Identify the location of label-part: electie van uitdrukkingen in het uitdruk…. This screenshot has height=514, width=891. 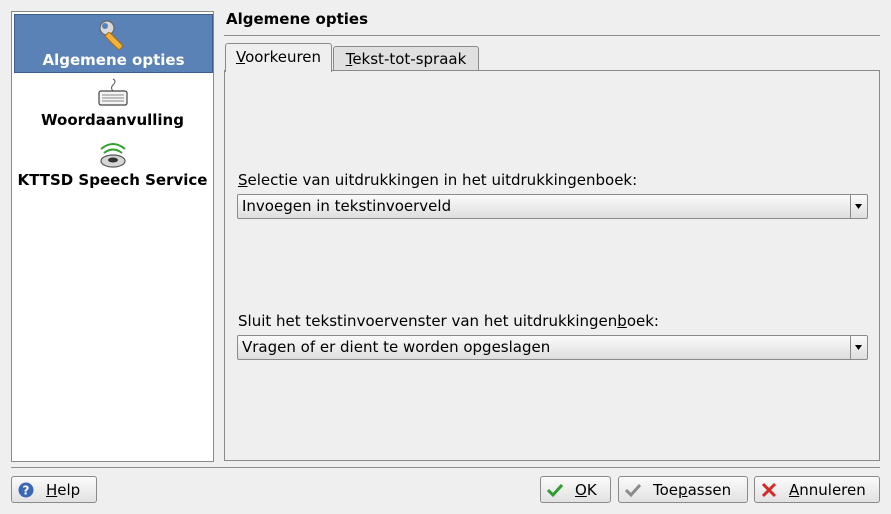
(442, 180).